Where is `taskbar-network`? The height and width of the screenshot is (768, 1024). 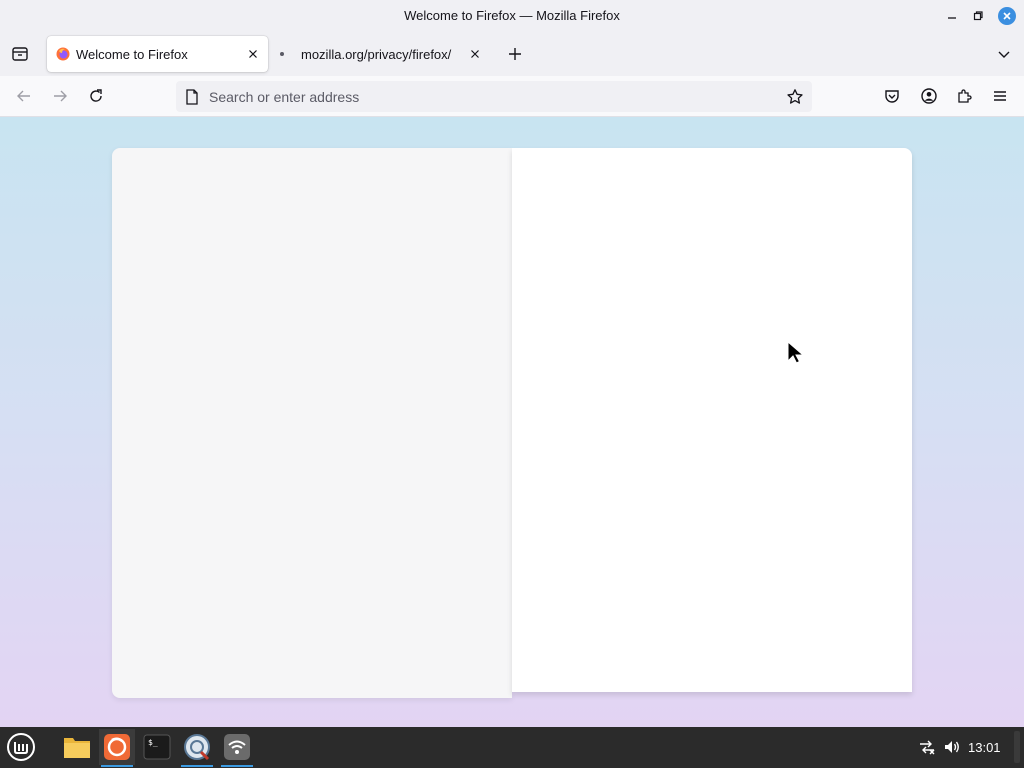
taskbar-network is located at coordinates (237, 748).